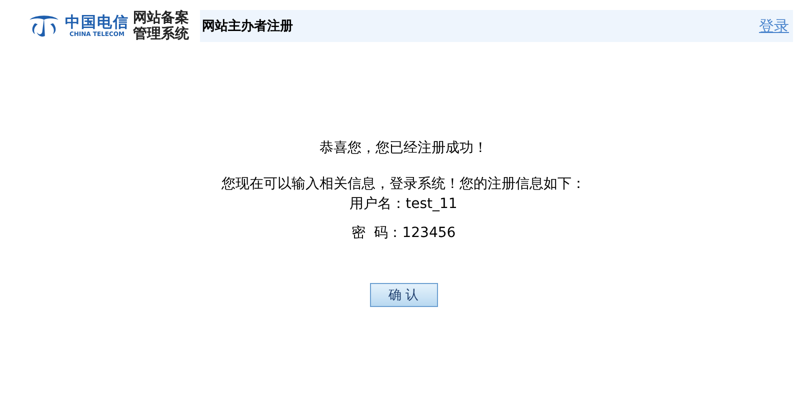 The width and height of the screenshot is (807, 410). Describe the element at coordinates (161, 18) in the screenshot. I see `system-name: 网站备案` at that location.